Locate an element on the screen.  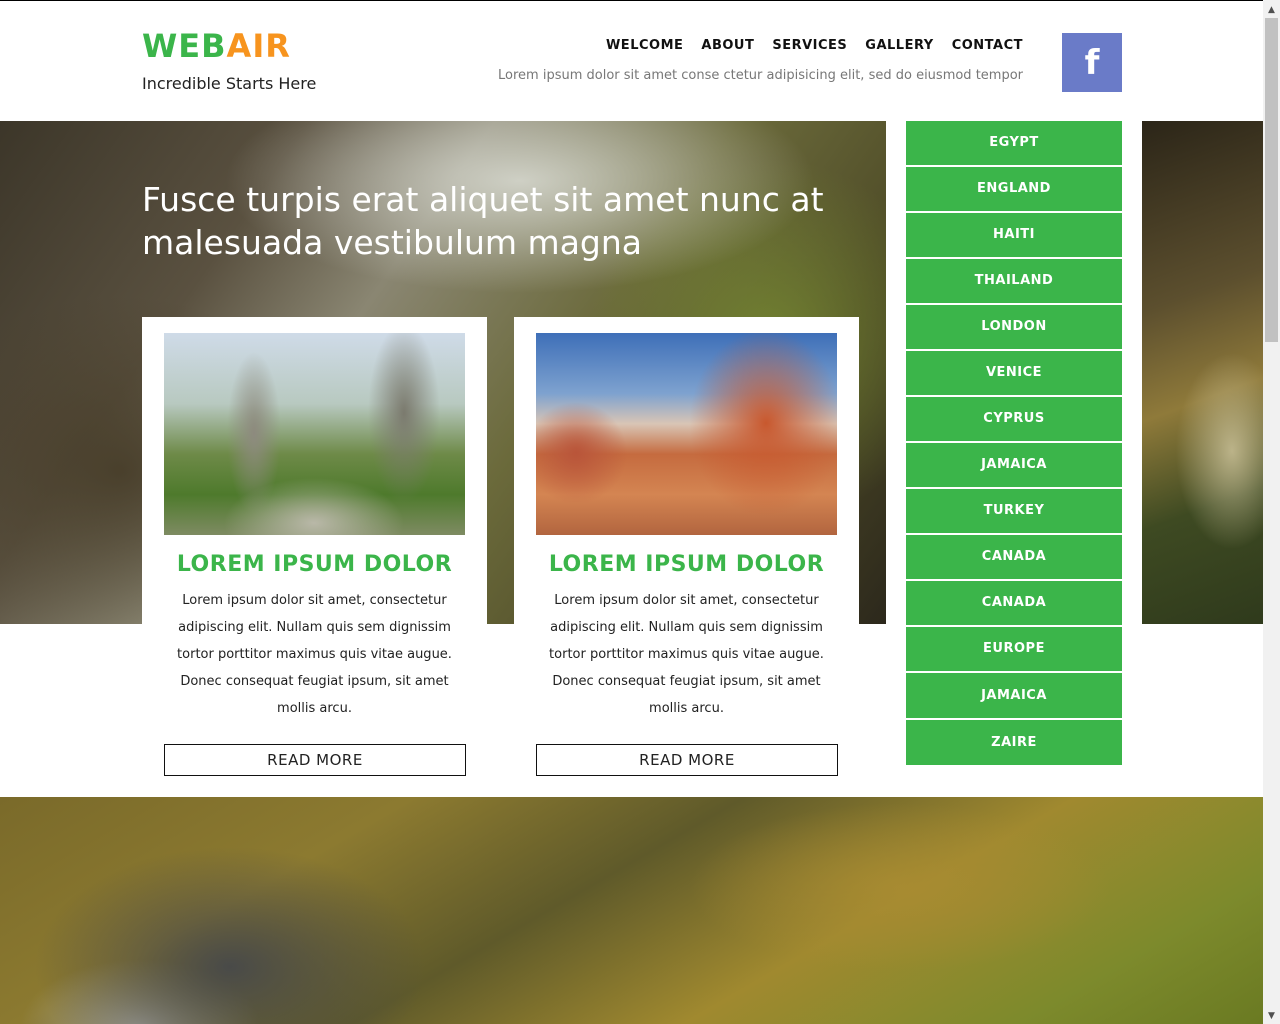
vertical-scrollbar: ▲ ▼ is located at coordinates (1271, 512).